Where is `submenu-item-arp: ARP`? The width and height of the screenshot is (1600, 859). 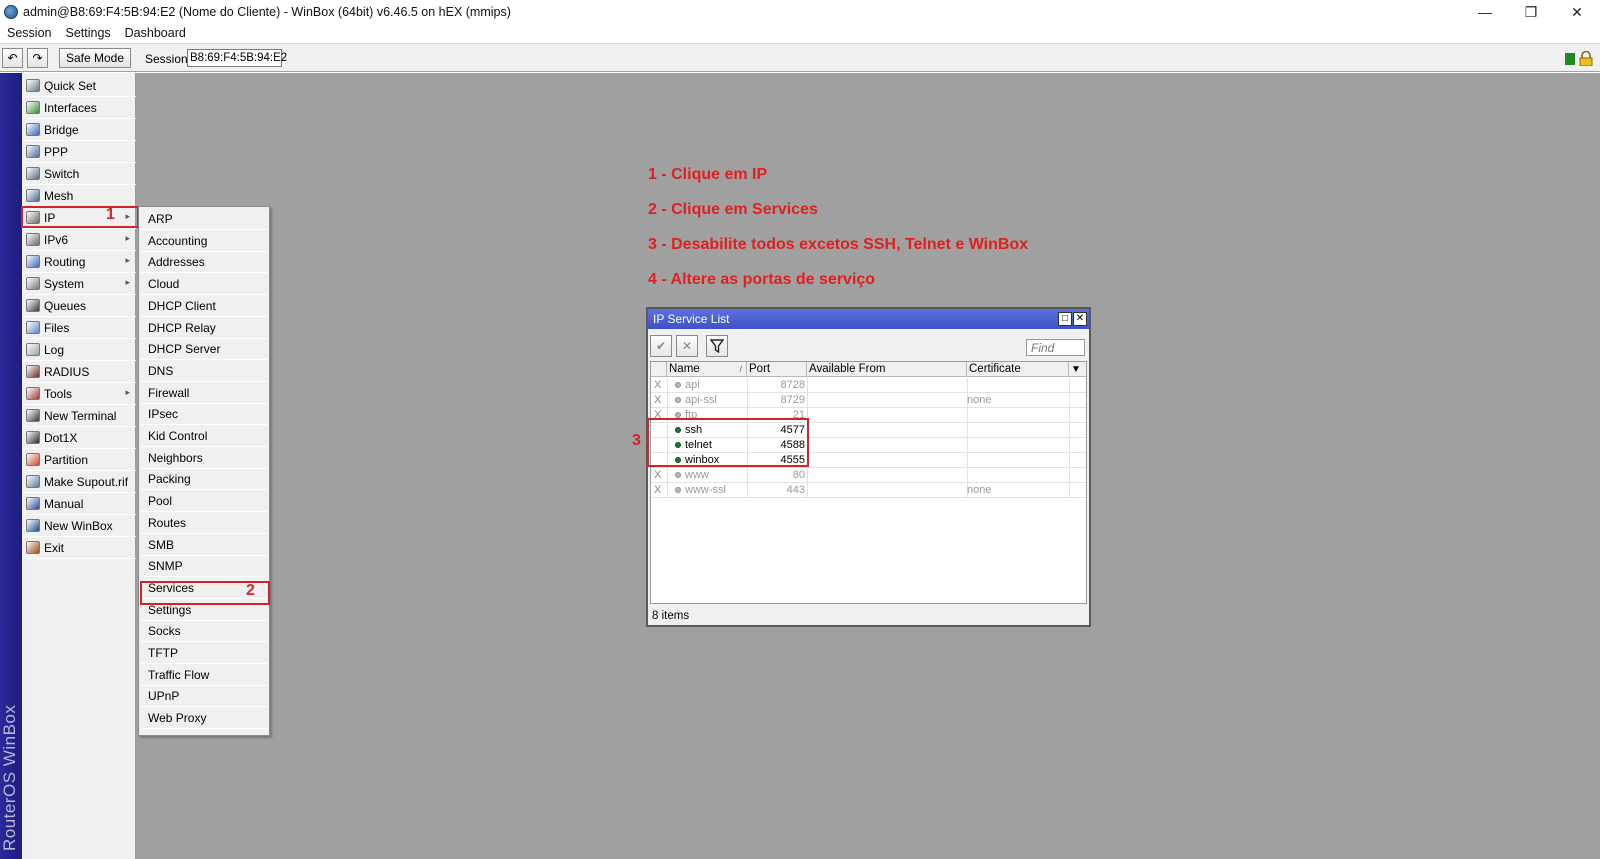
submenu-item-arp: ARP is located at coordinates (204, 219).